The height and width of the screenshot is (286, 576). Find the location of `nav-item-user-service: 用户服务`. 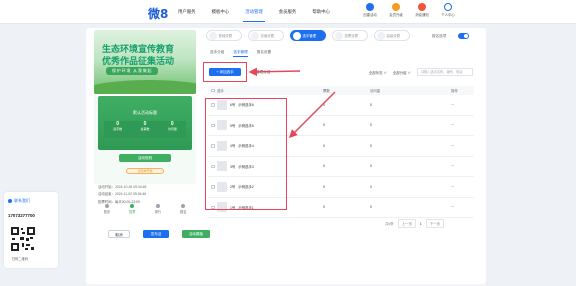

nav-item-user-service: 用户服务 is located at coordinates (187, 12).